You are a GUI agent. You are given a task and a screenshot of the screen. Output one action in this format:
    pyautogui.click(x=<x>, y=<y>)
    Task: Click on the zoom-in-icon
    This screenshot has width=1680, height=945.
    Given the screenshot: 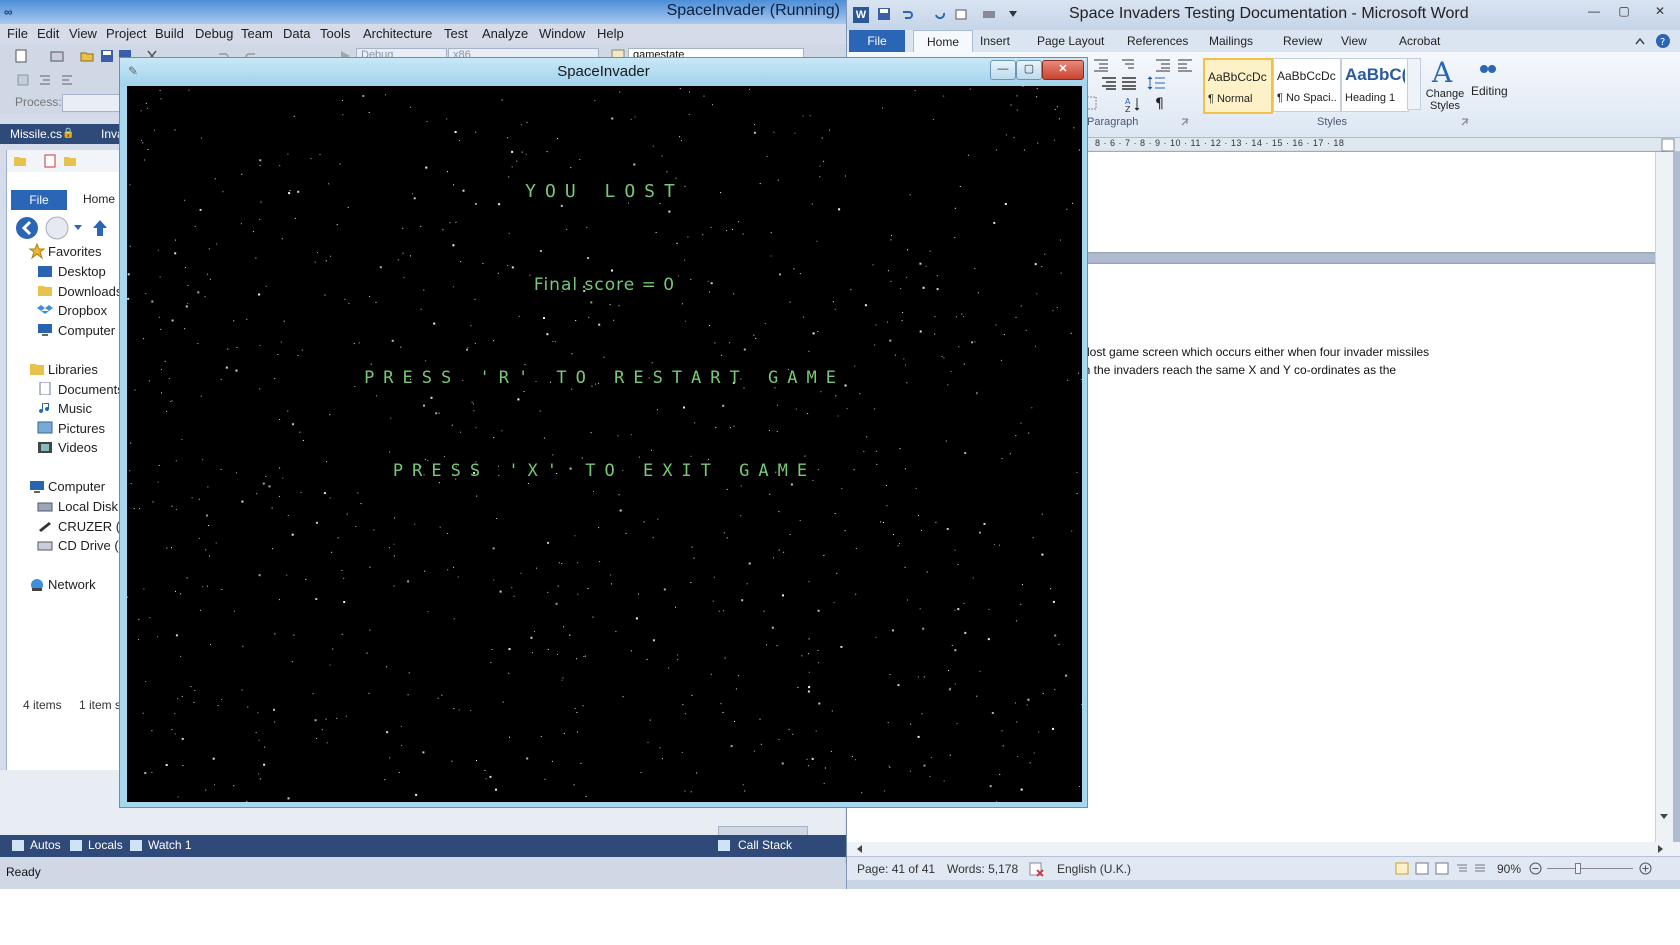 What is the action you would take?
    pyautogui.click(x=1645, y=868)
    